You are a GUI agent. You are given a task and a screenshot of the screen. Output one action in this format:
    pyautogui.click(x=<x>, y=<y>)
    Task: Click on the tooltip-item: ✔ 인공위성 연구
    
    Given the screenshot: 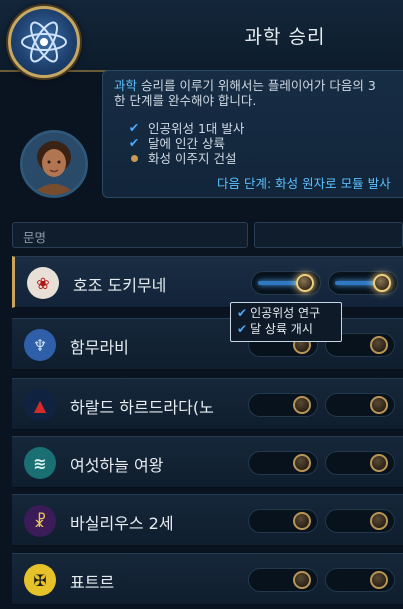 What is the action you would take?
    pyautogui.click(x=286, y=313)
    